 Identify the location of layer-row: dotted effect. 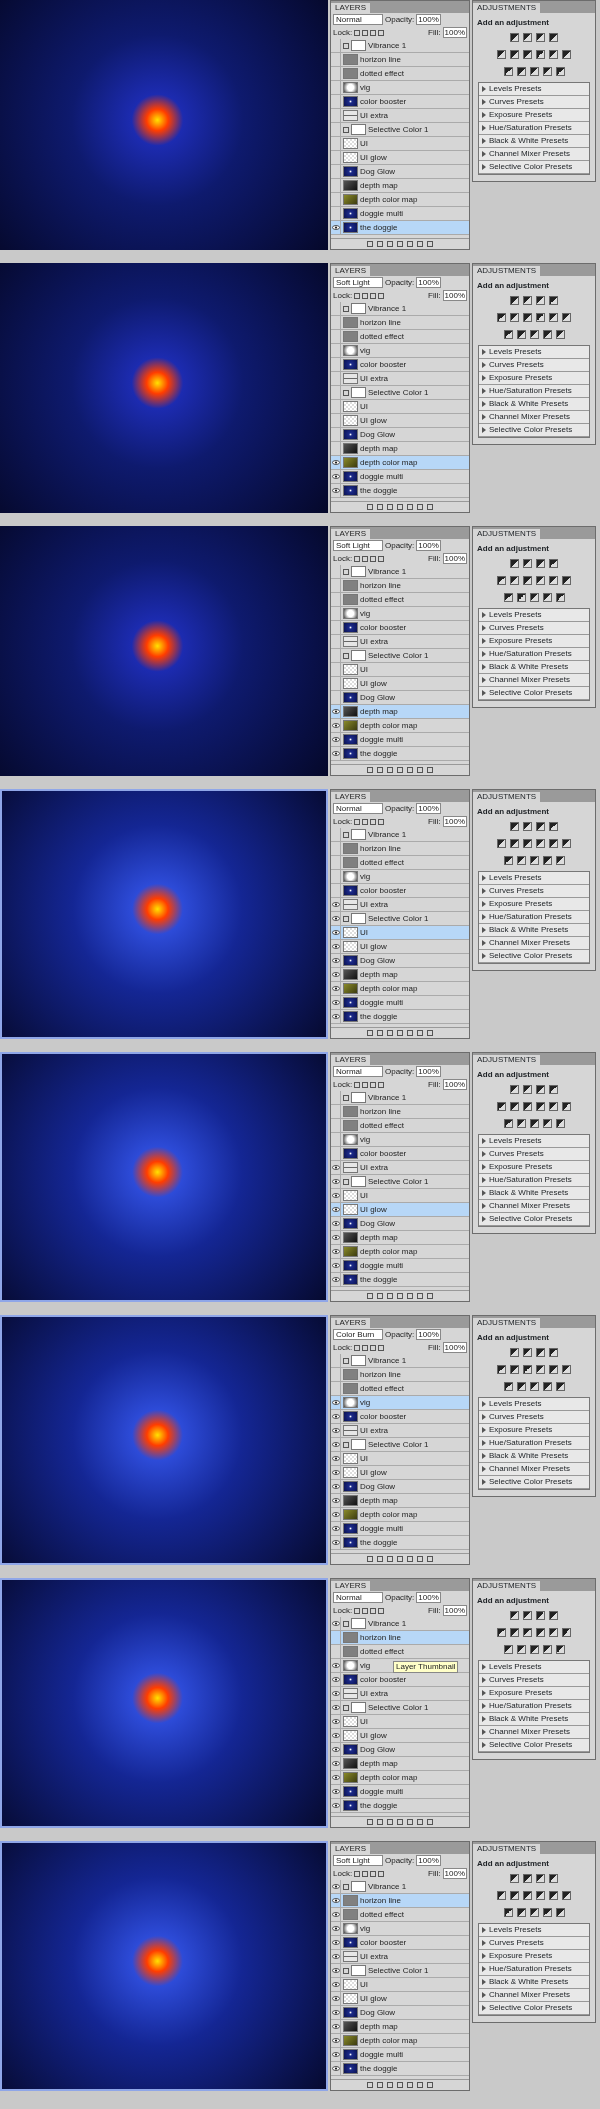
(400, 600).